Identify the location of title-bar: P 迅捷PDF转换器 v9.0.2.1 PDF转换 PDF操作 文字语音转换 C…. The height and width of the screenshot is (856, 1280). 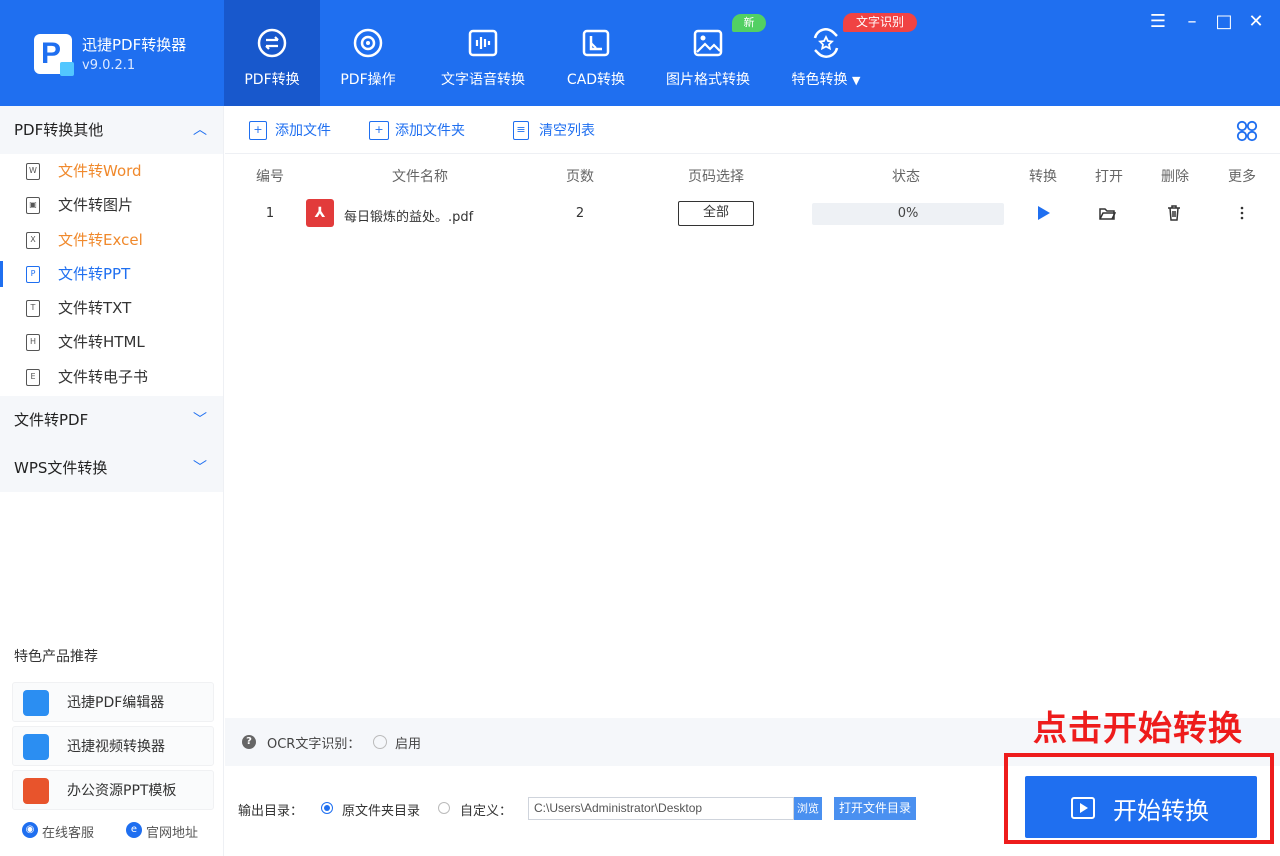
(640, 53).